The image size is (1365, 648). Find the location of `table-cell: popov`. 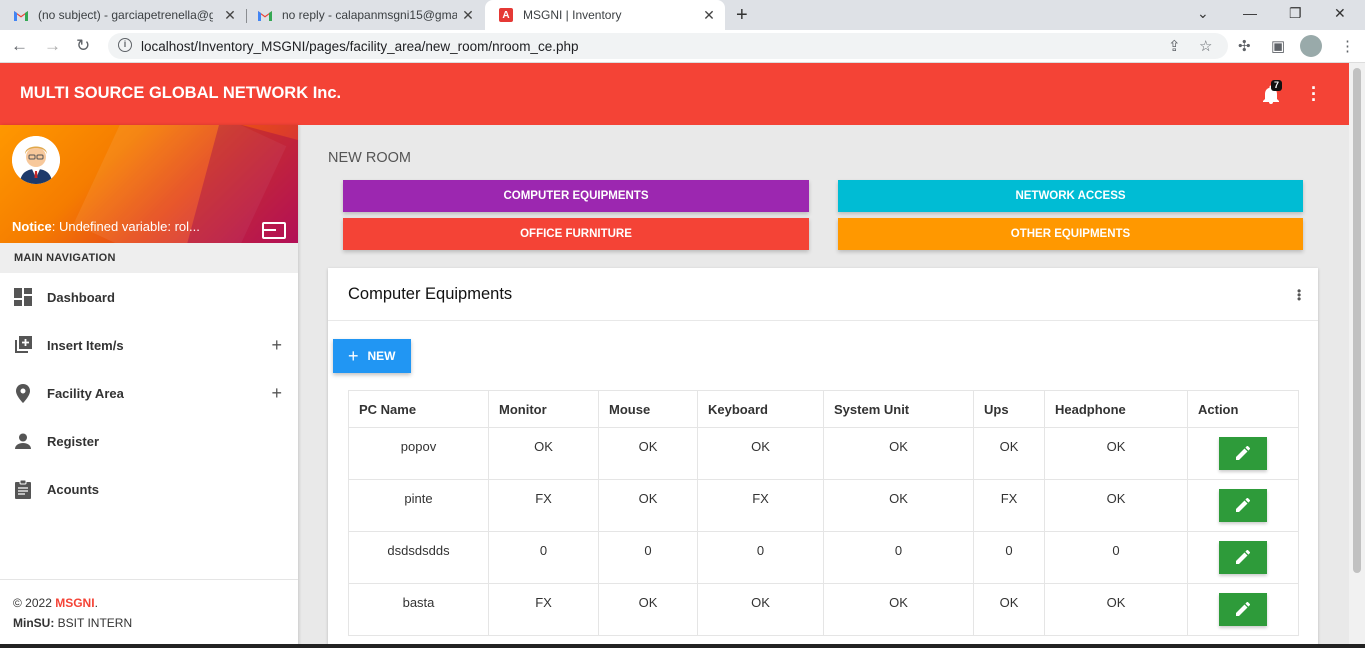

table-cell: popov is located at coordinates (418, 453).